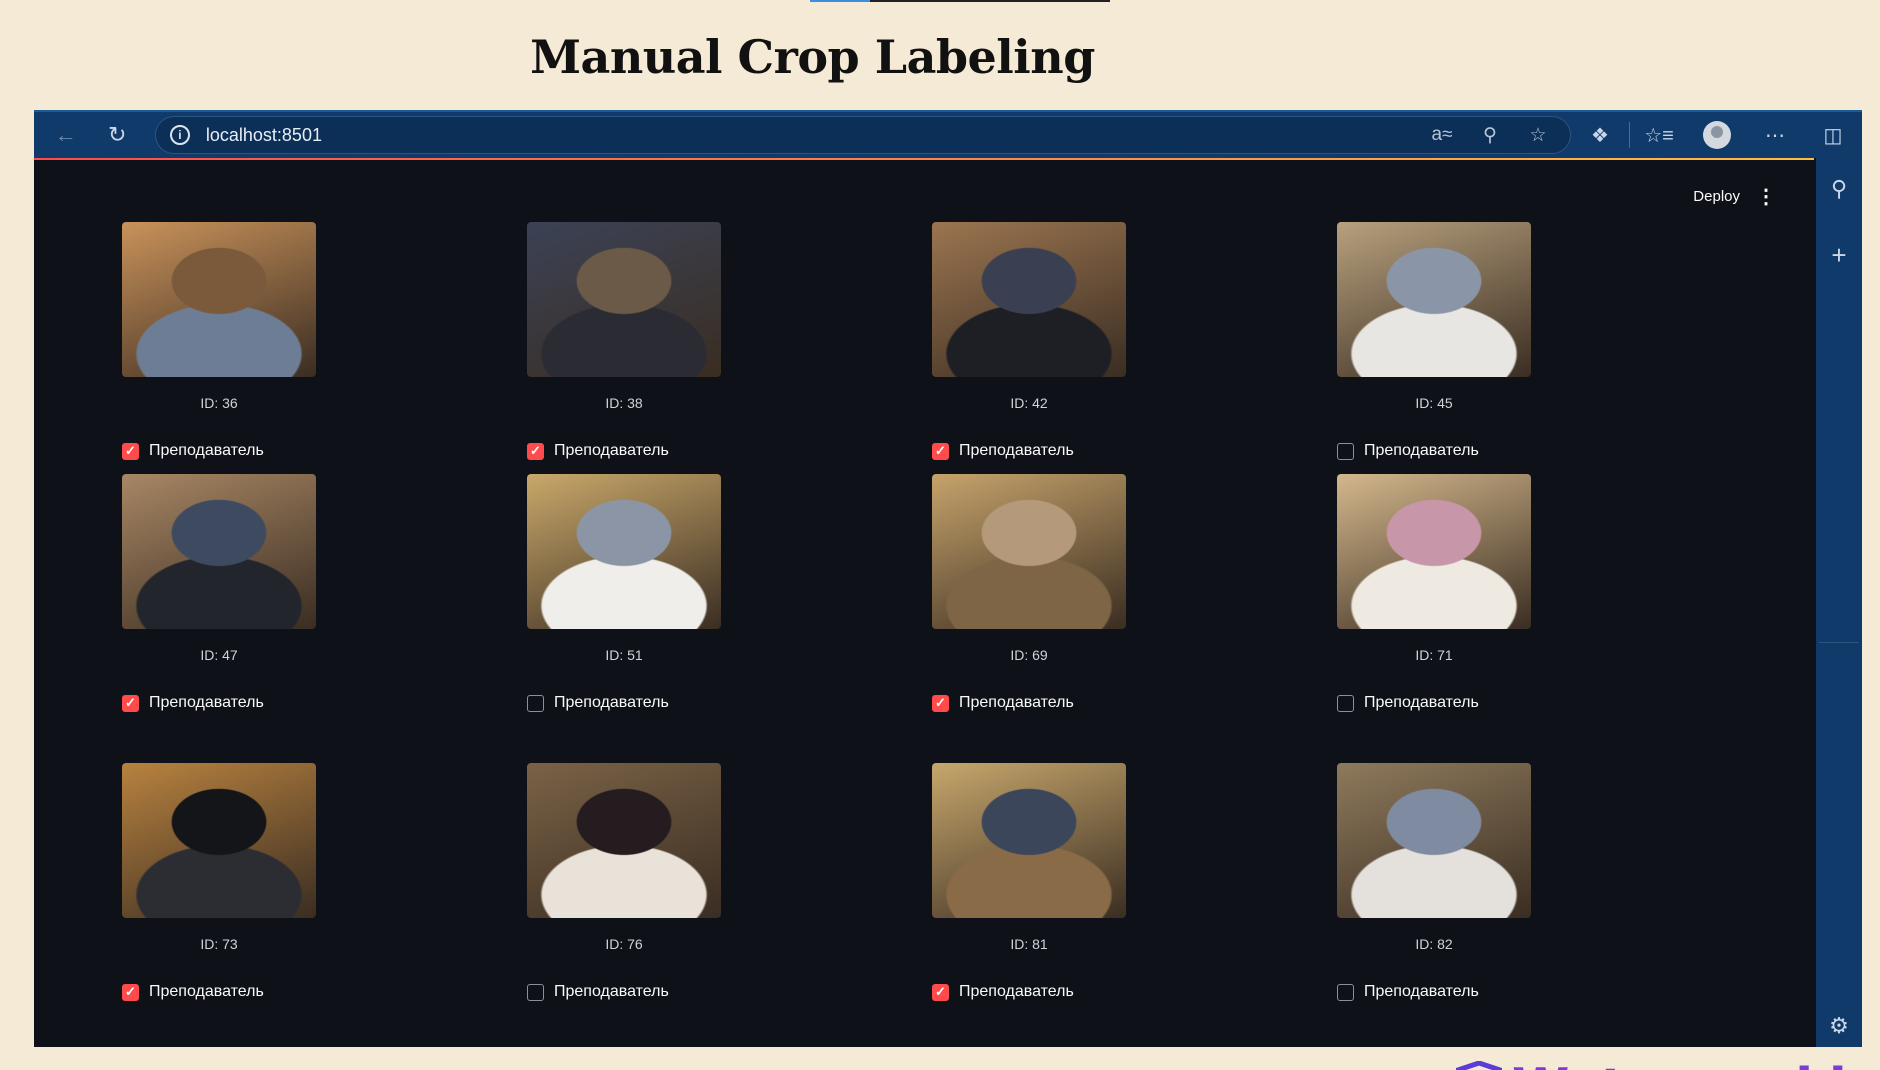  I want to click on crop-card: ID: 69 ✓ Преподаватель, so click(1082, 593).